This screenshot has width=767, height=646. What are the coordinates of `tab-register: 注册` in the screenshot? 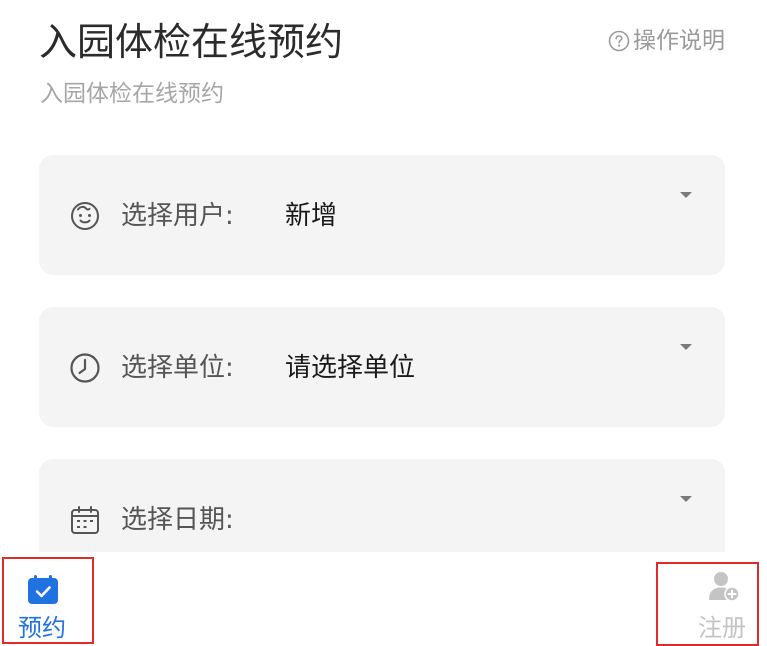 It's located at (707, 604).